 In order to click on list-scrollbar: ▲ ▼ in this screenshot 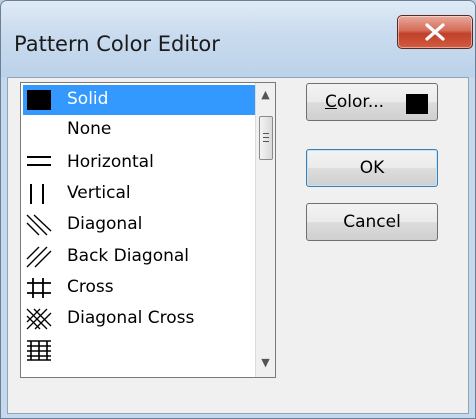, I will do `click(265, 230)`.